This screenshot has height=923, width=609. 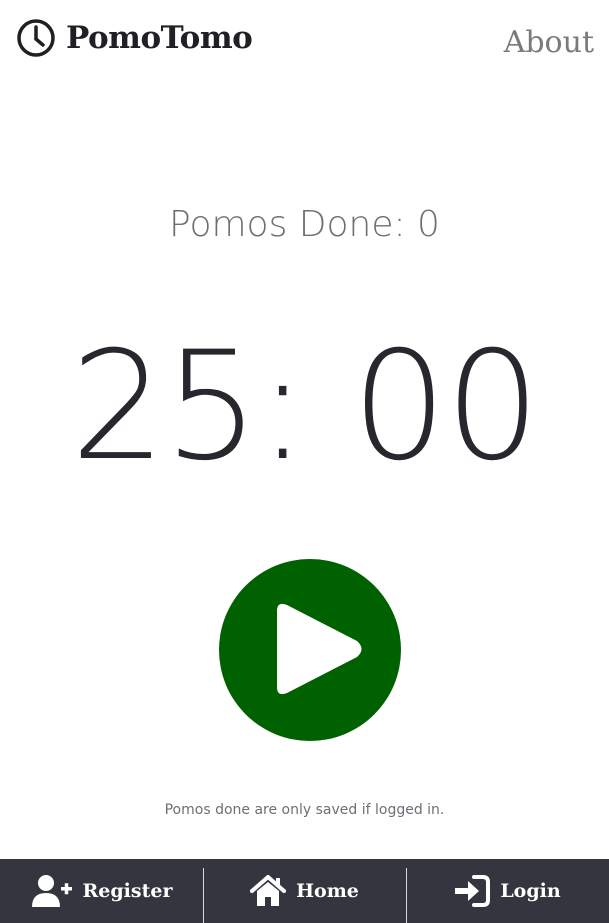 I want to click on play-button, so click(x=310, y=650).